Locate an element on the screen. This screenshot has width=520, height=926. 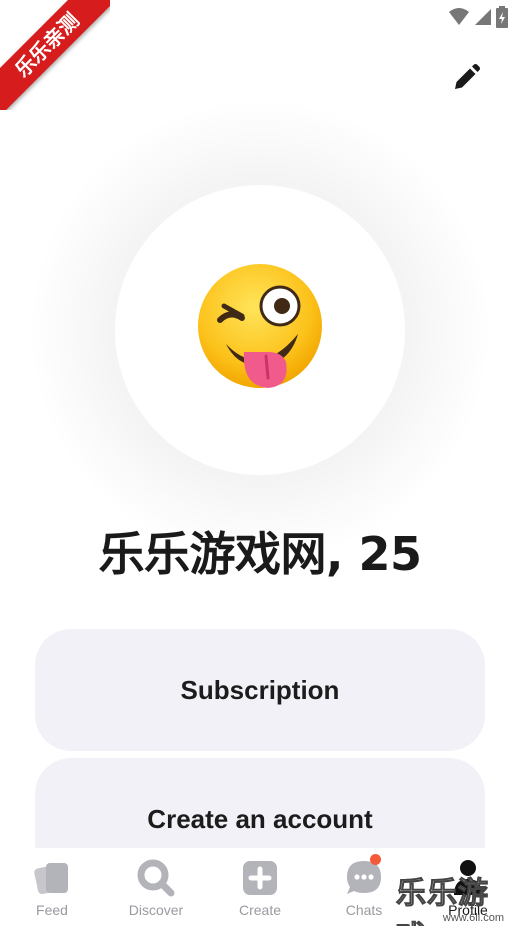
tab-create-label: Create is located at coordinates (260, 910).